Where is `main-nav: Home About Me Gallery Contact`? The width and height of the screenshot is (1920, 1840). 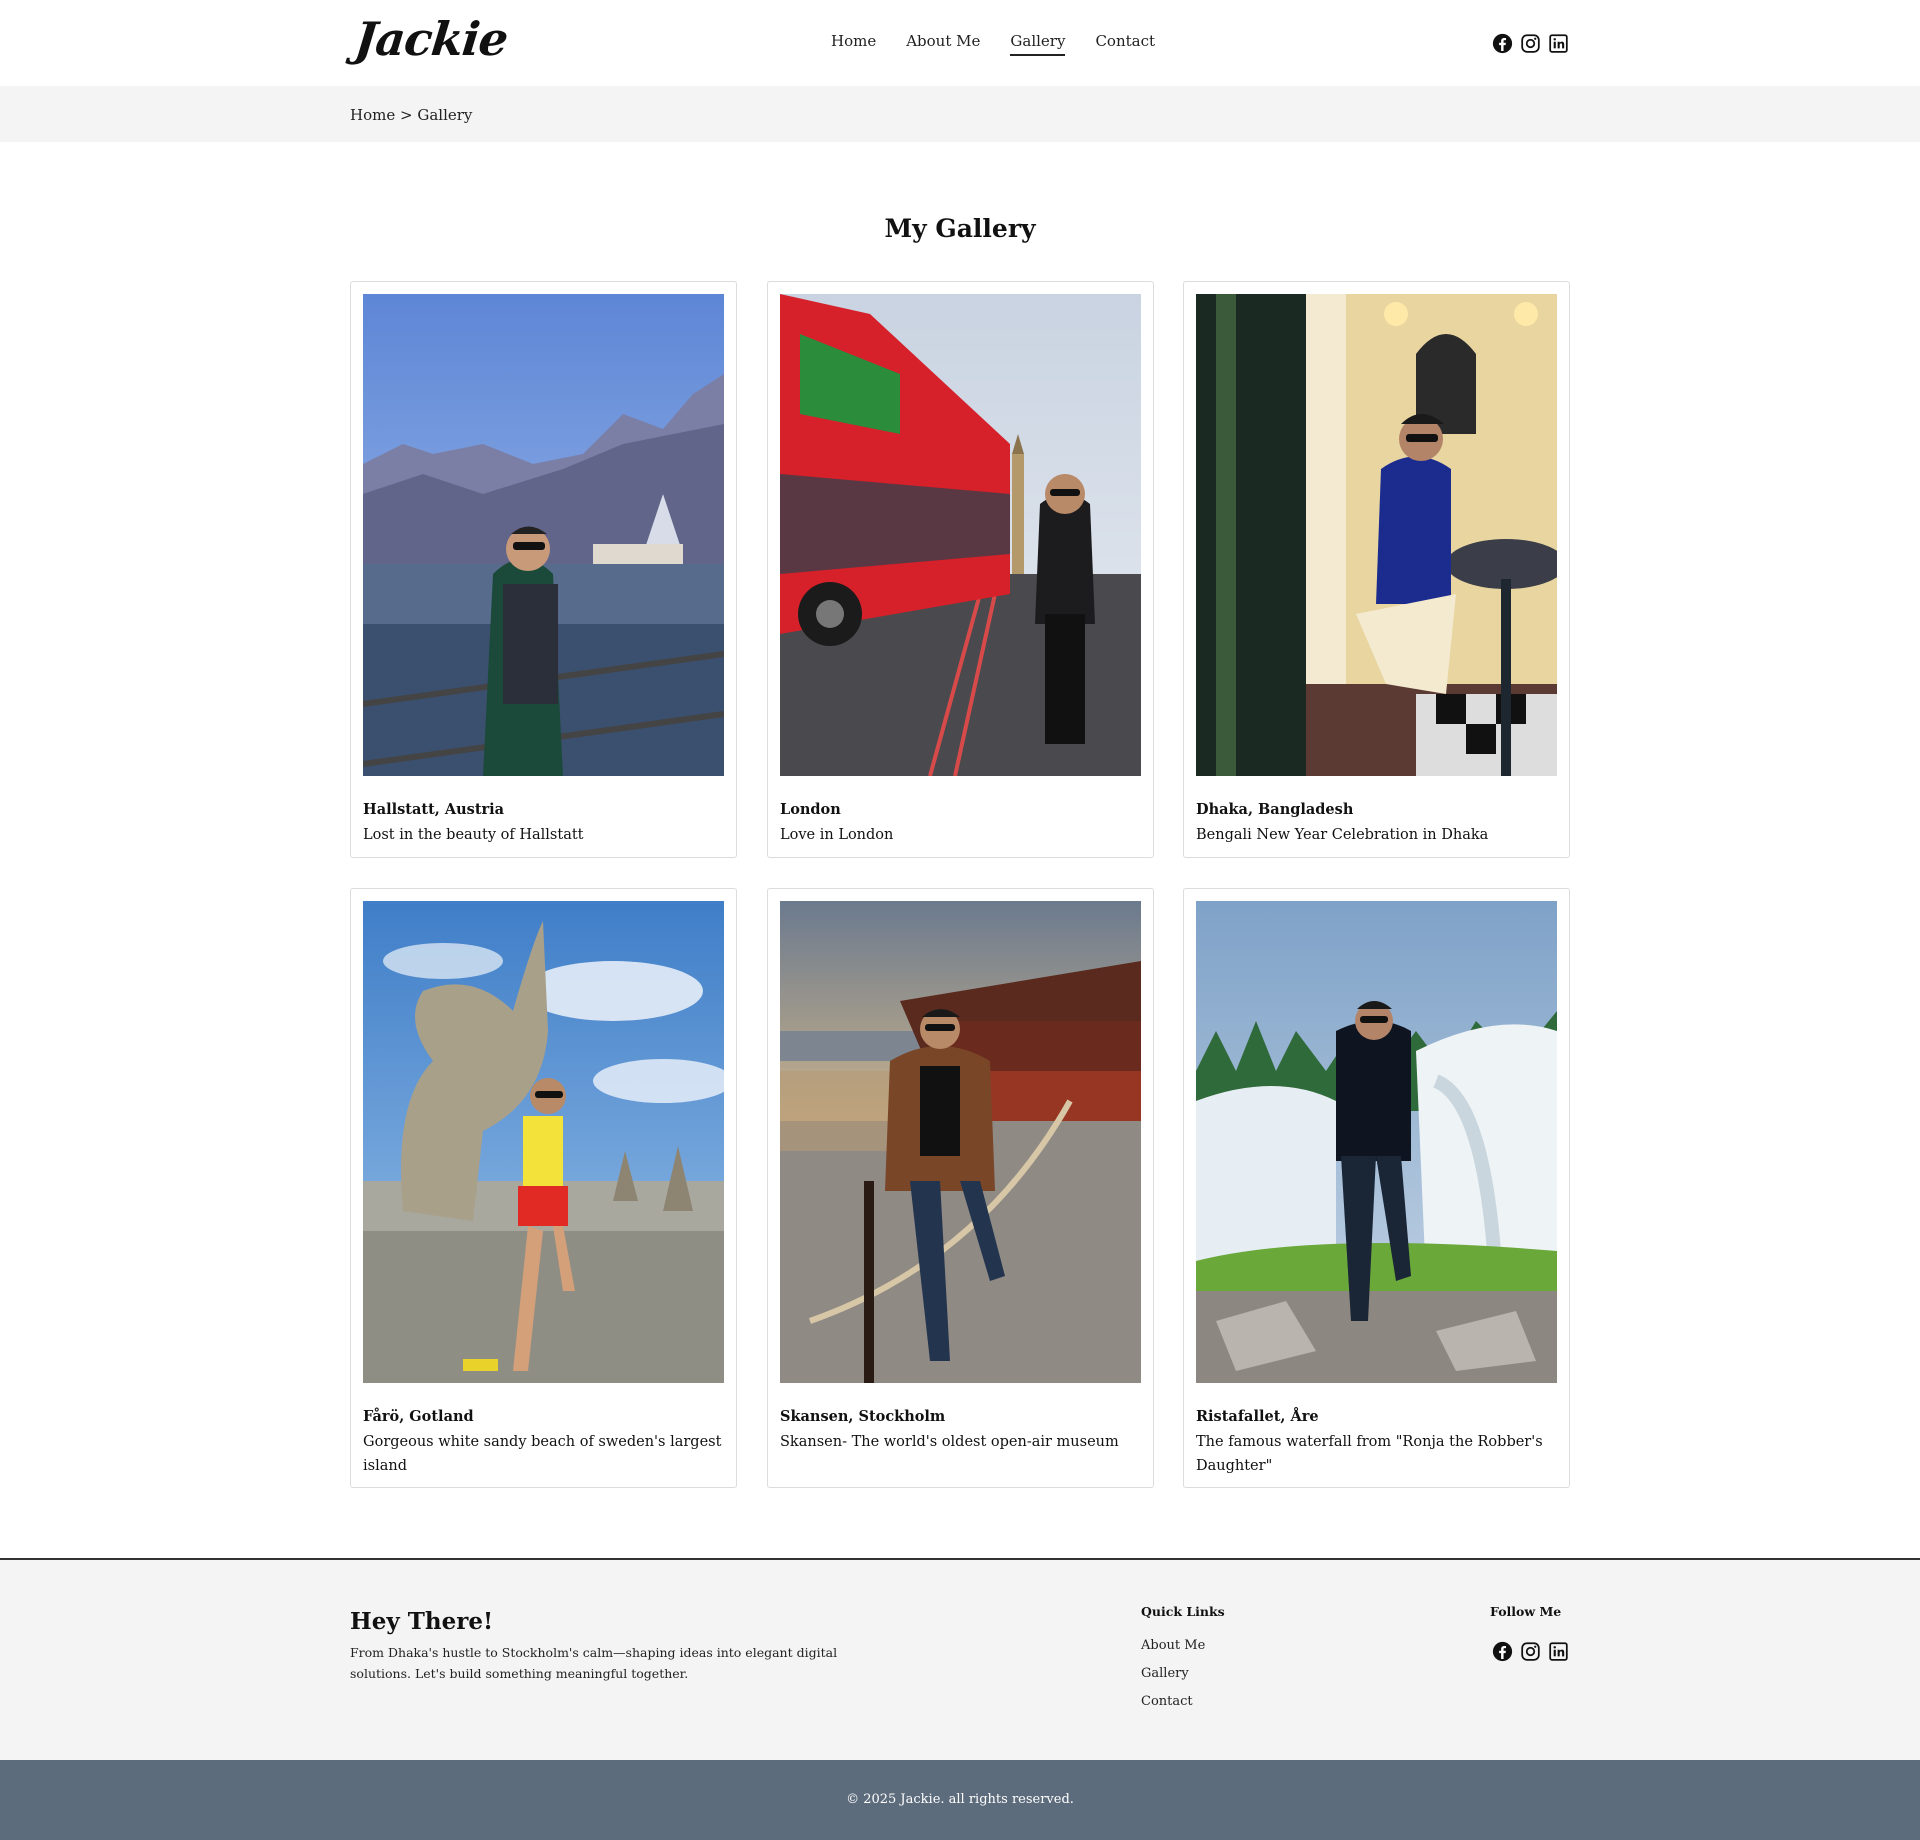
main-nav: Home About Me Gallery Contact is located at coordinates (993, 44).